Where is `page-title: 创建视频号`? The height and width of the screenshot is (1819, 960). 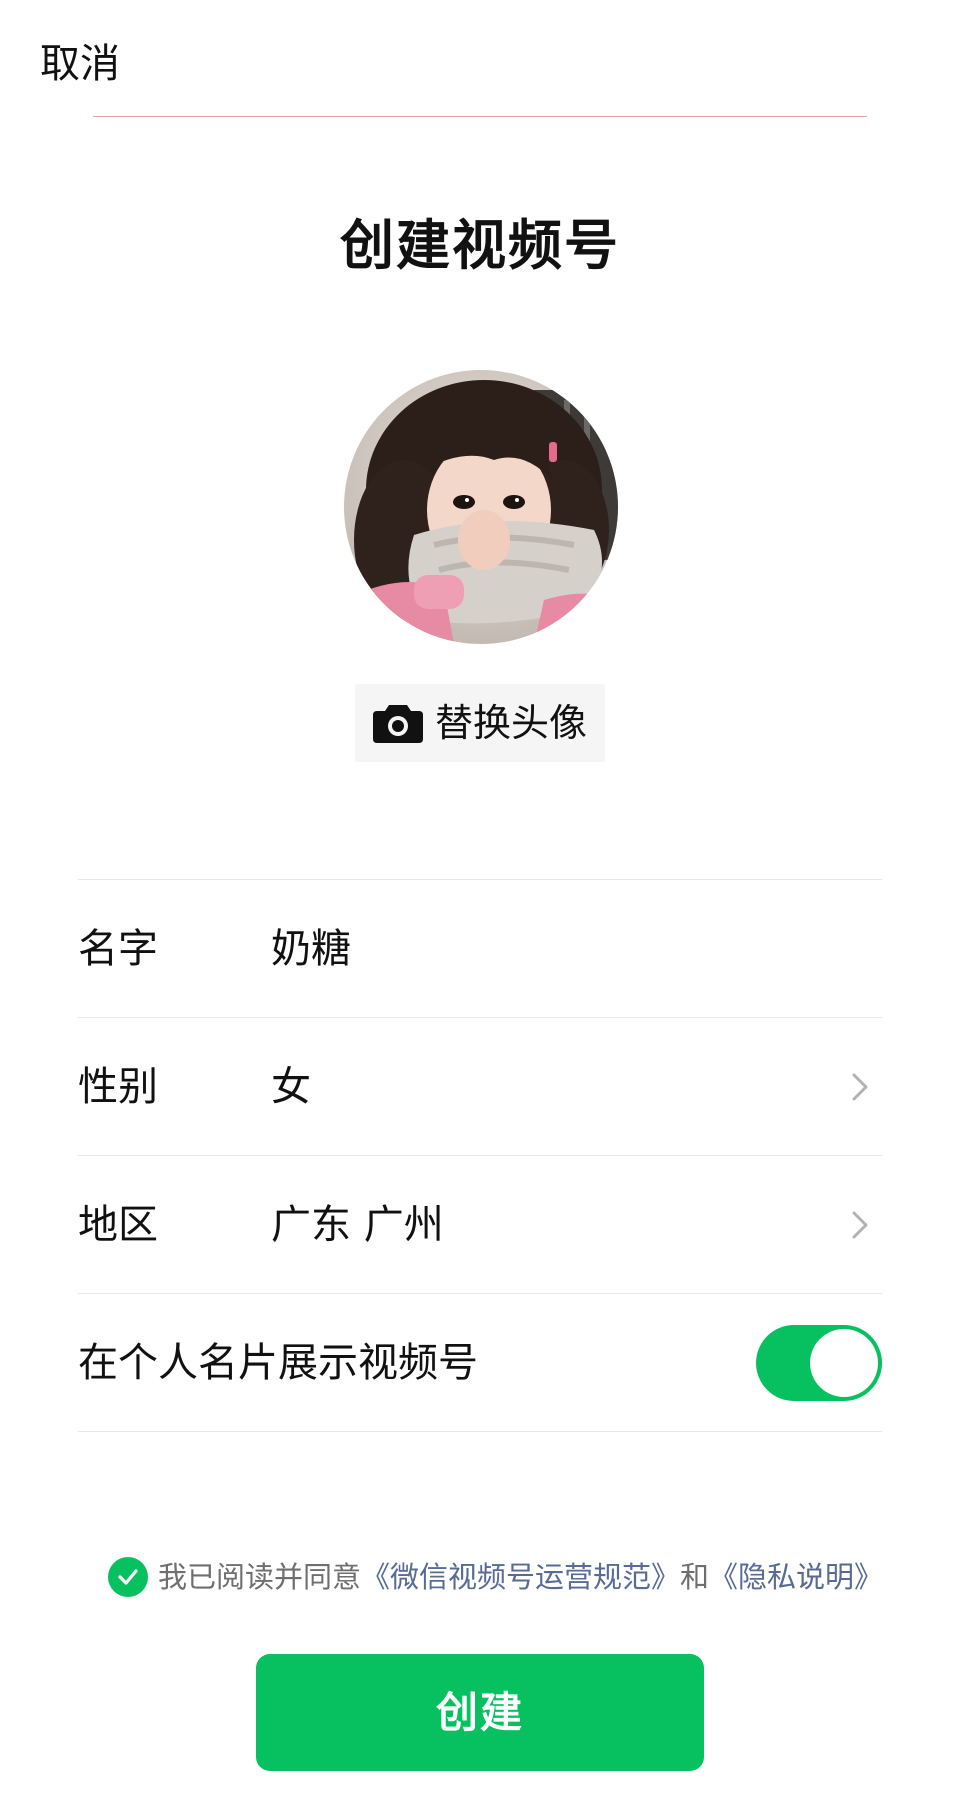 page-title: 创建视频号 is located at coordinates (480, 245).